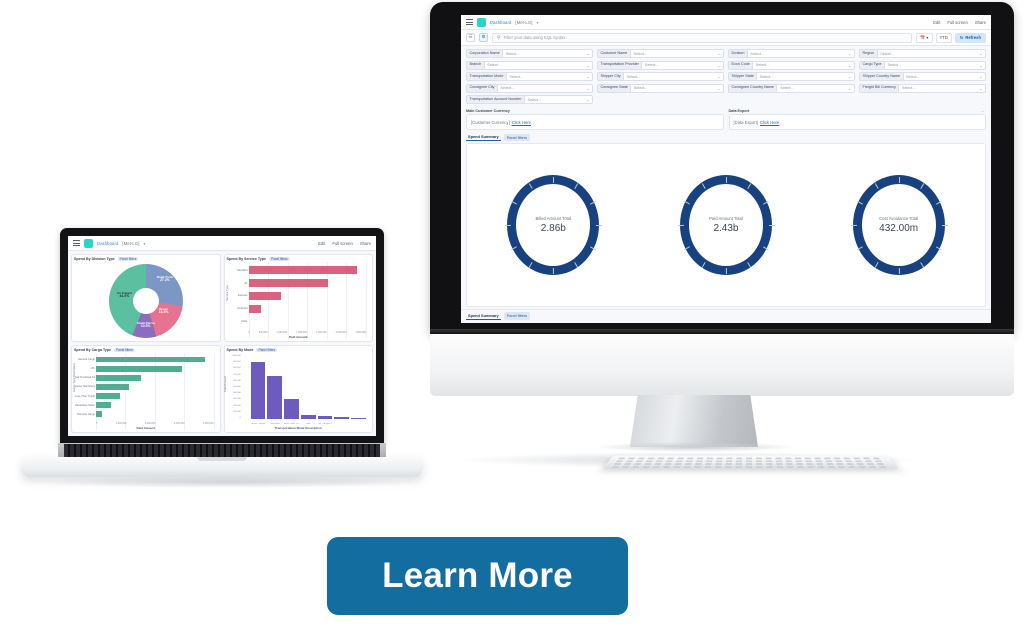  I want to click on filter-econ-code: Econ Code Select... ⌄, so click(791, 65).